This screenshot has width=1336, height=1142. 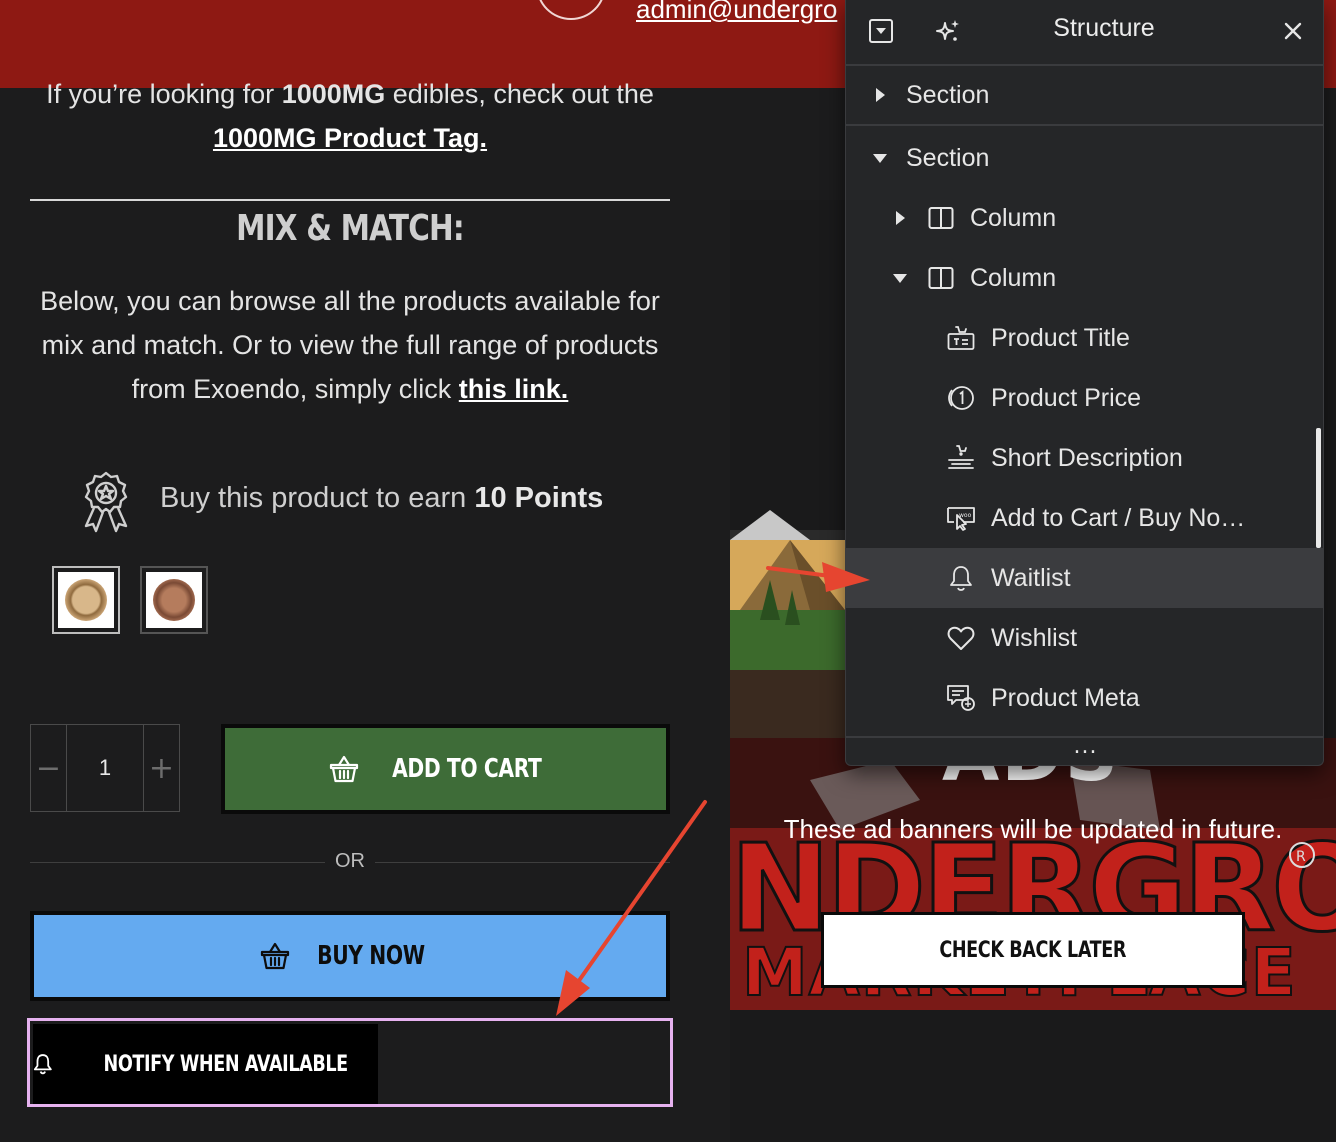 What do you see at coordinates (961, 638) in the screenshot?
I see `heart-icon` at bounding box center [961, 638].